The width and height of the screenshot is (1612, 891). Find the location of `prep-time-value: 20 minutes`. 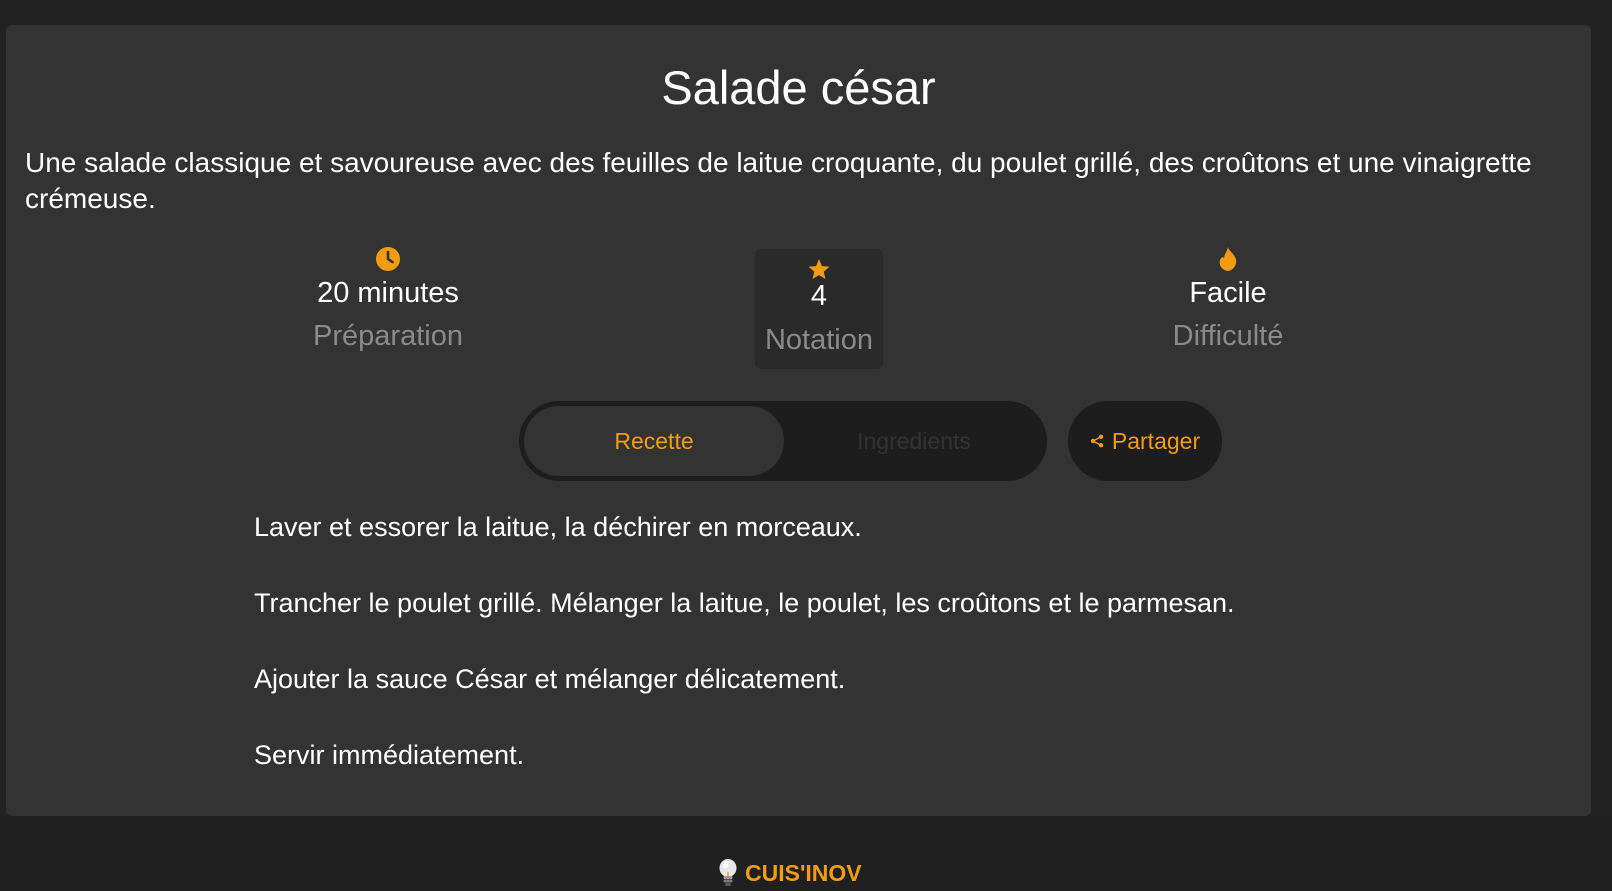

prep-time-value: 20 minutes is located at coordinates (388, 293).